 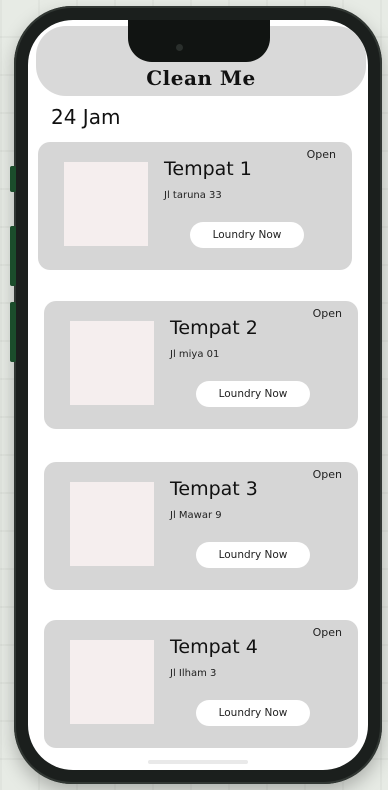 What do you see at coordinates (198, 762) in the screenshot?
I see `home-indicator` at bounding box center [198, 762].